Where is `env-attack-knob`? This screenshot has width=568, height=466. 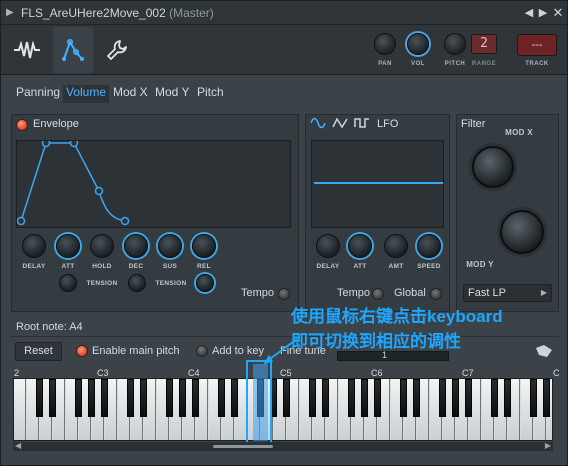
env-attack-knob is located at coordinates (68, 246).